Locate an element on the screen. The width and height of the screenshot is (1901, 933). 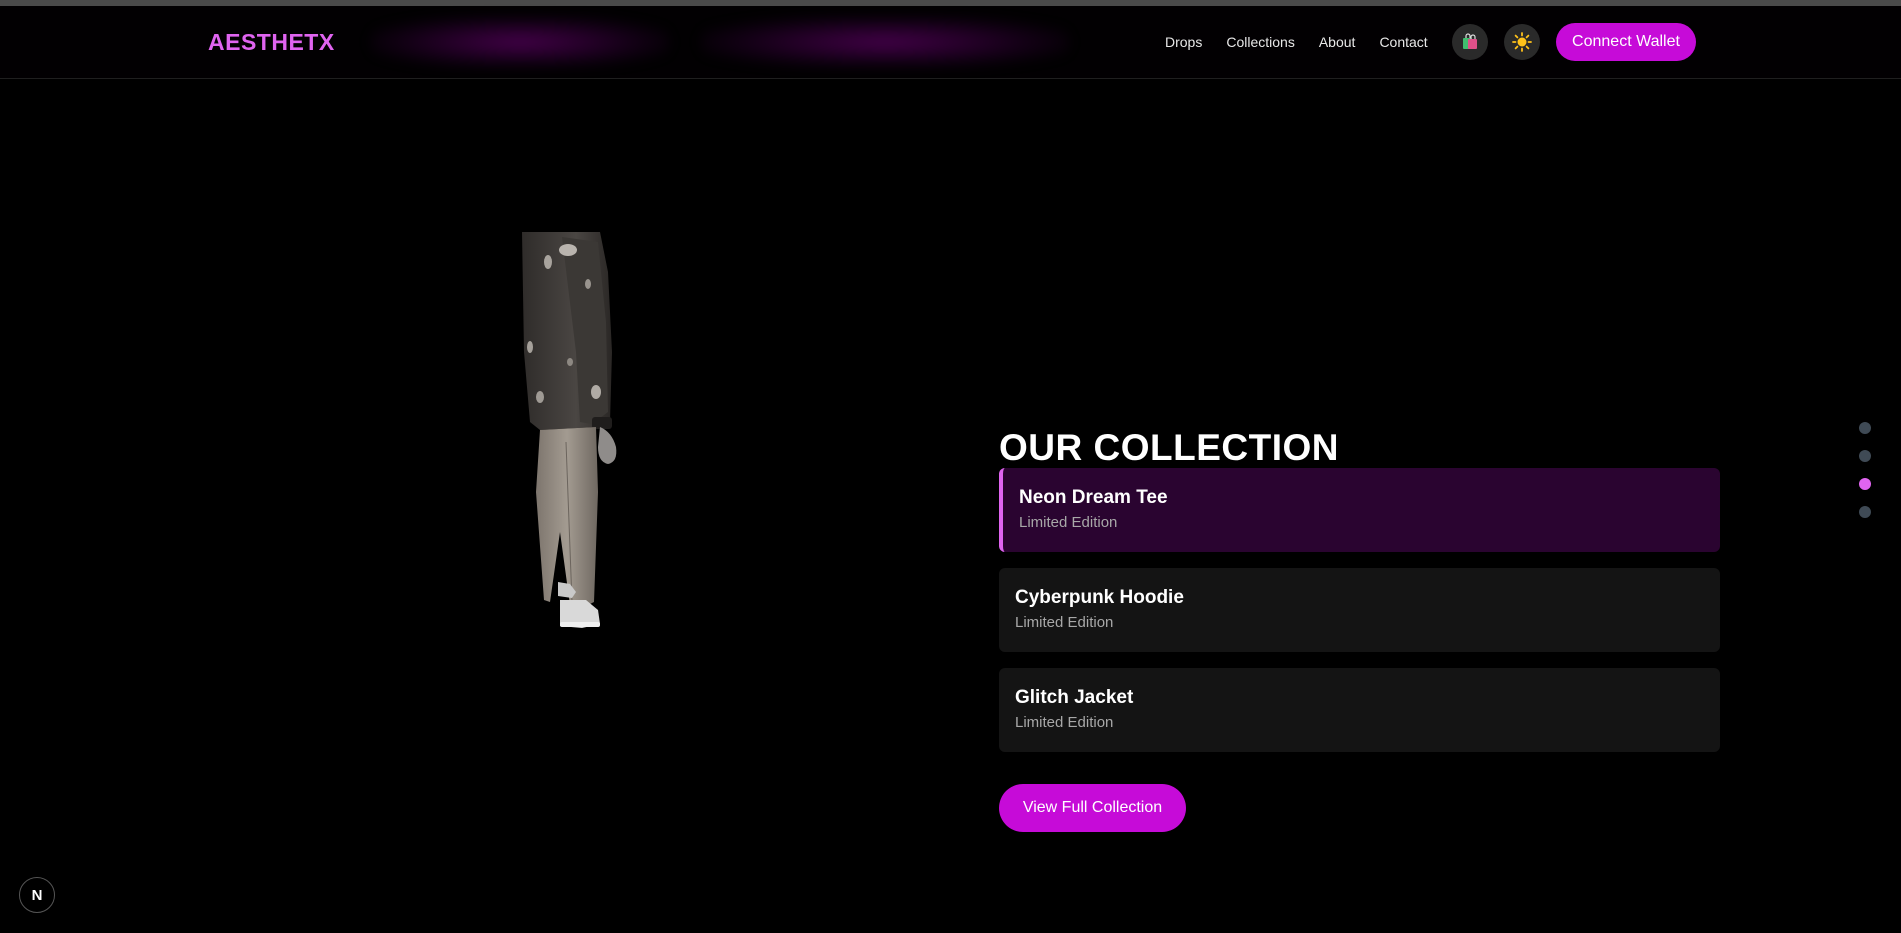
collection-heading: OUR COLLECTION is located at coordinates (1169, 447).